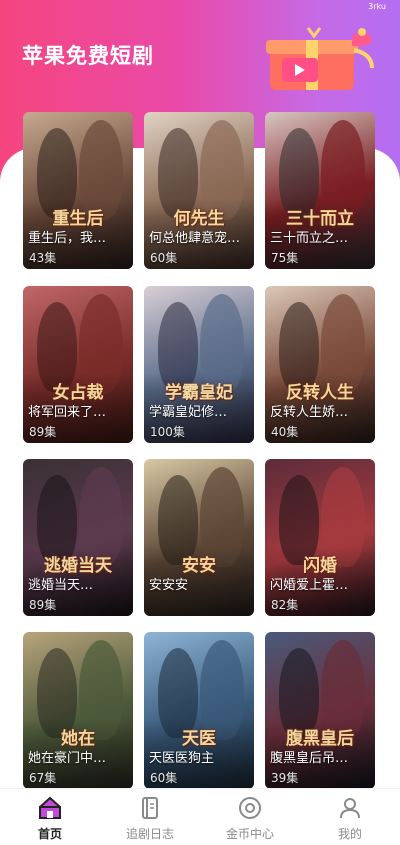  Describe the element at coordinates (250, 808) in the screenshot. I see `coin-icon` at that location.